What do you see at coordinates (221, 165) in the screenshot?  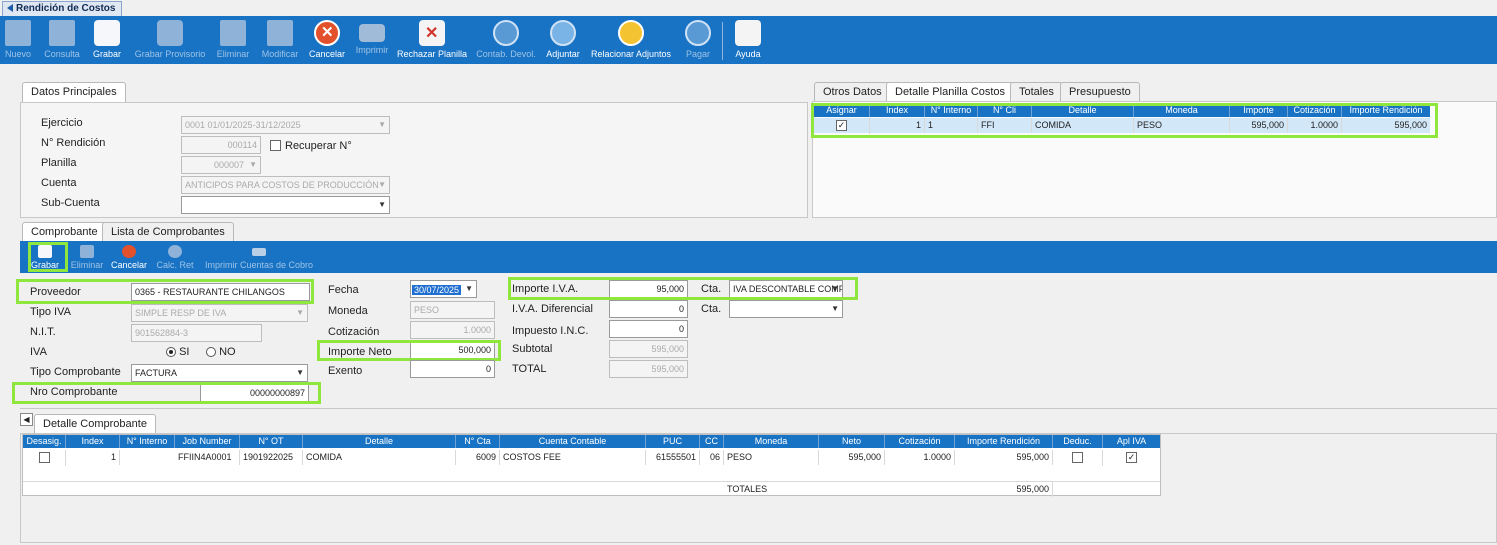 I see `planilla-select: 000007 ▼` at bounding box center [221, 165].